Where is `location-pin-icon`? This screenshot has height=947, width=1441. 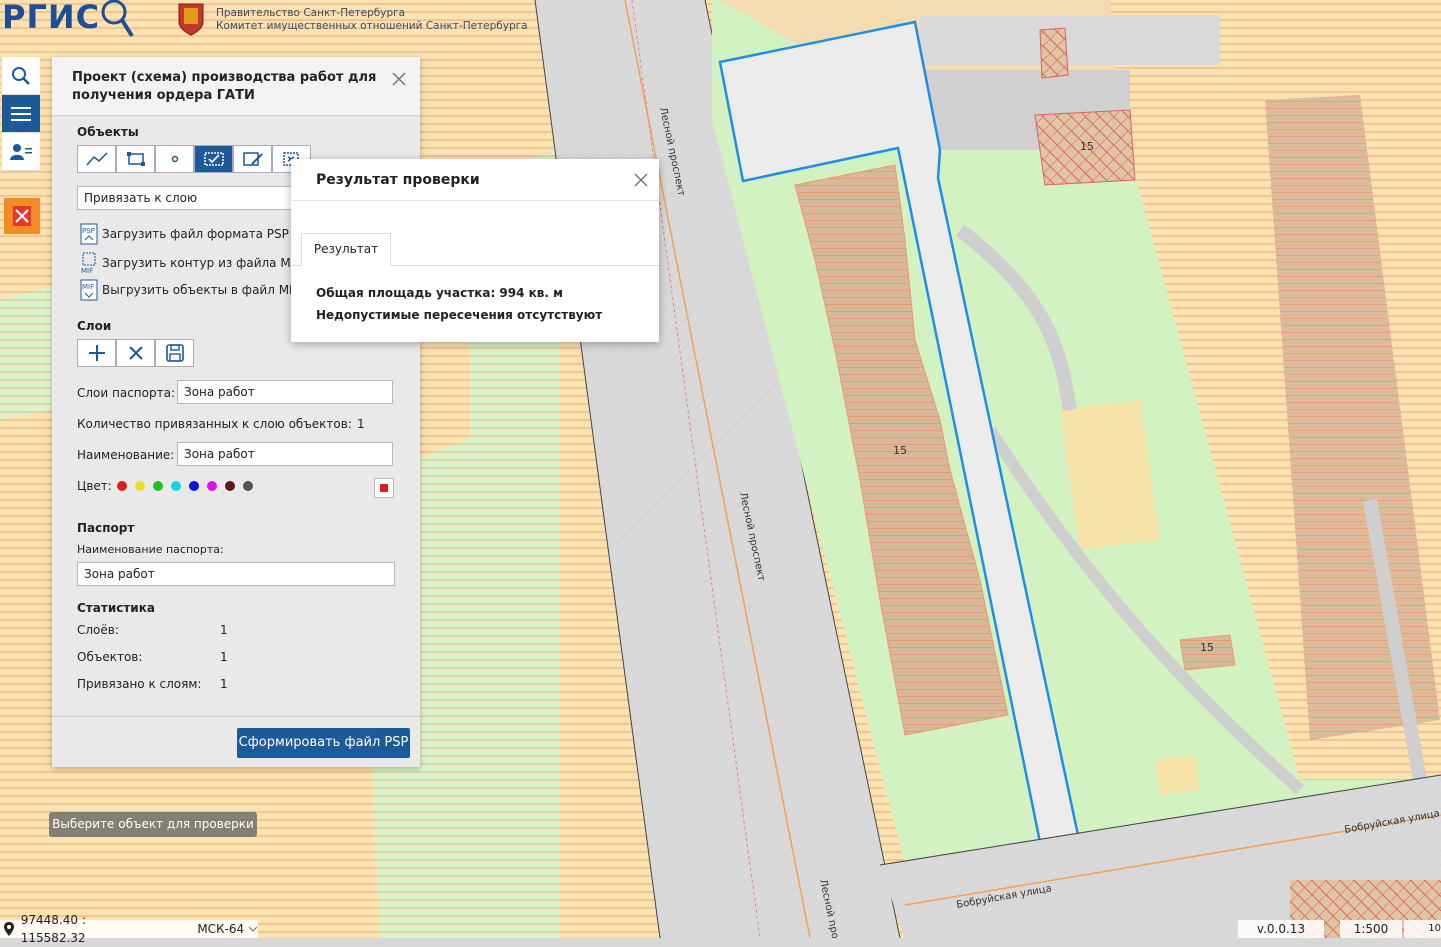 location-pin-icon is located at coordinates (9, 929).